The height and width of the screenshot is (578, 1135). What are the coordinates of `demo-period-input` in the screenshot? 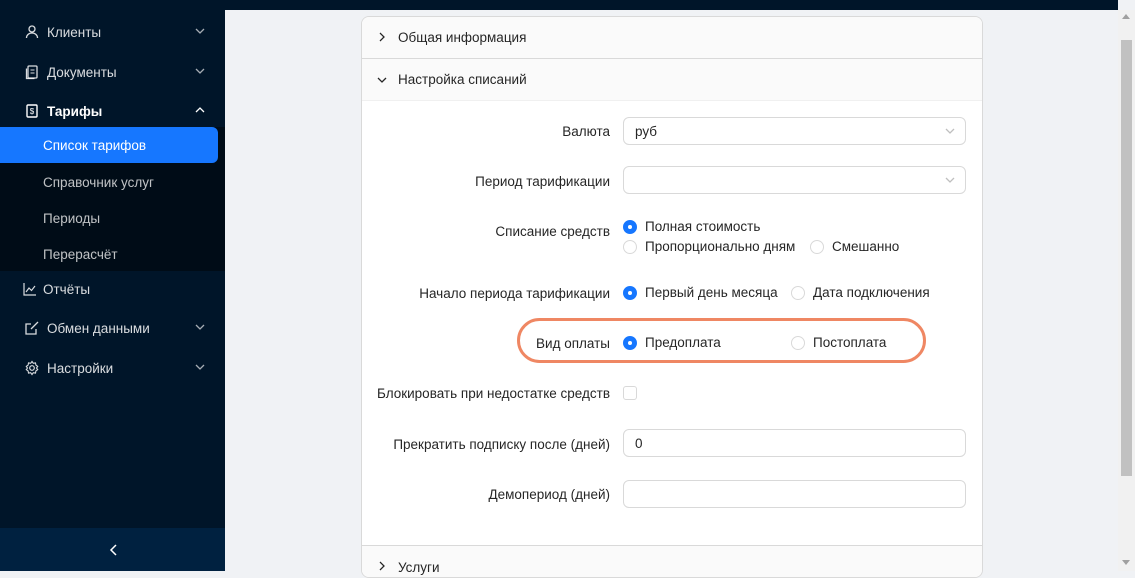 It's located at (794, 494).